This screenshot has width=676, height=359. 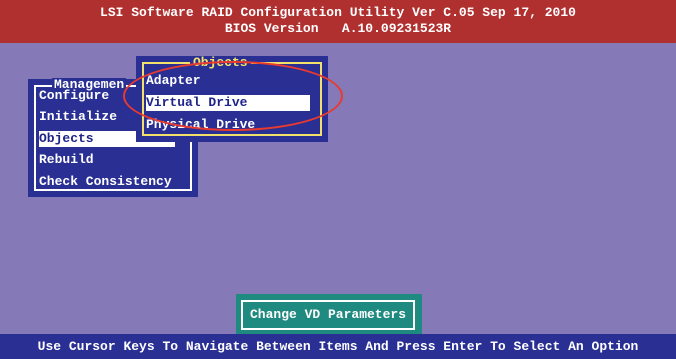 What do you see at coordinates (220, 63) in the screenshot?
I see `objects-menu-title: Objects` at bounding box center [220, 63].